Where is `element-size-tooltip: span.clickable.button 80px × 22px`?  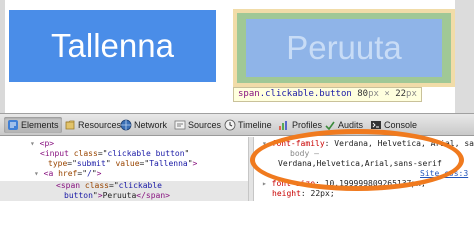
element-size-tooltip: span.clickable.button 80px × 22px is located at coordinates (327, 94).